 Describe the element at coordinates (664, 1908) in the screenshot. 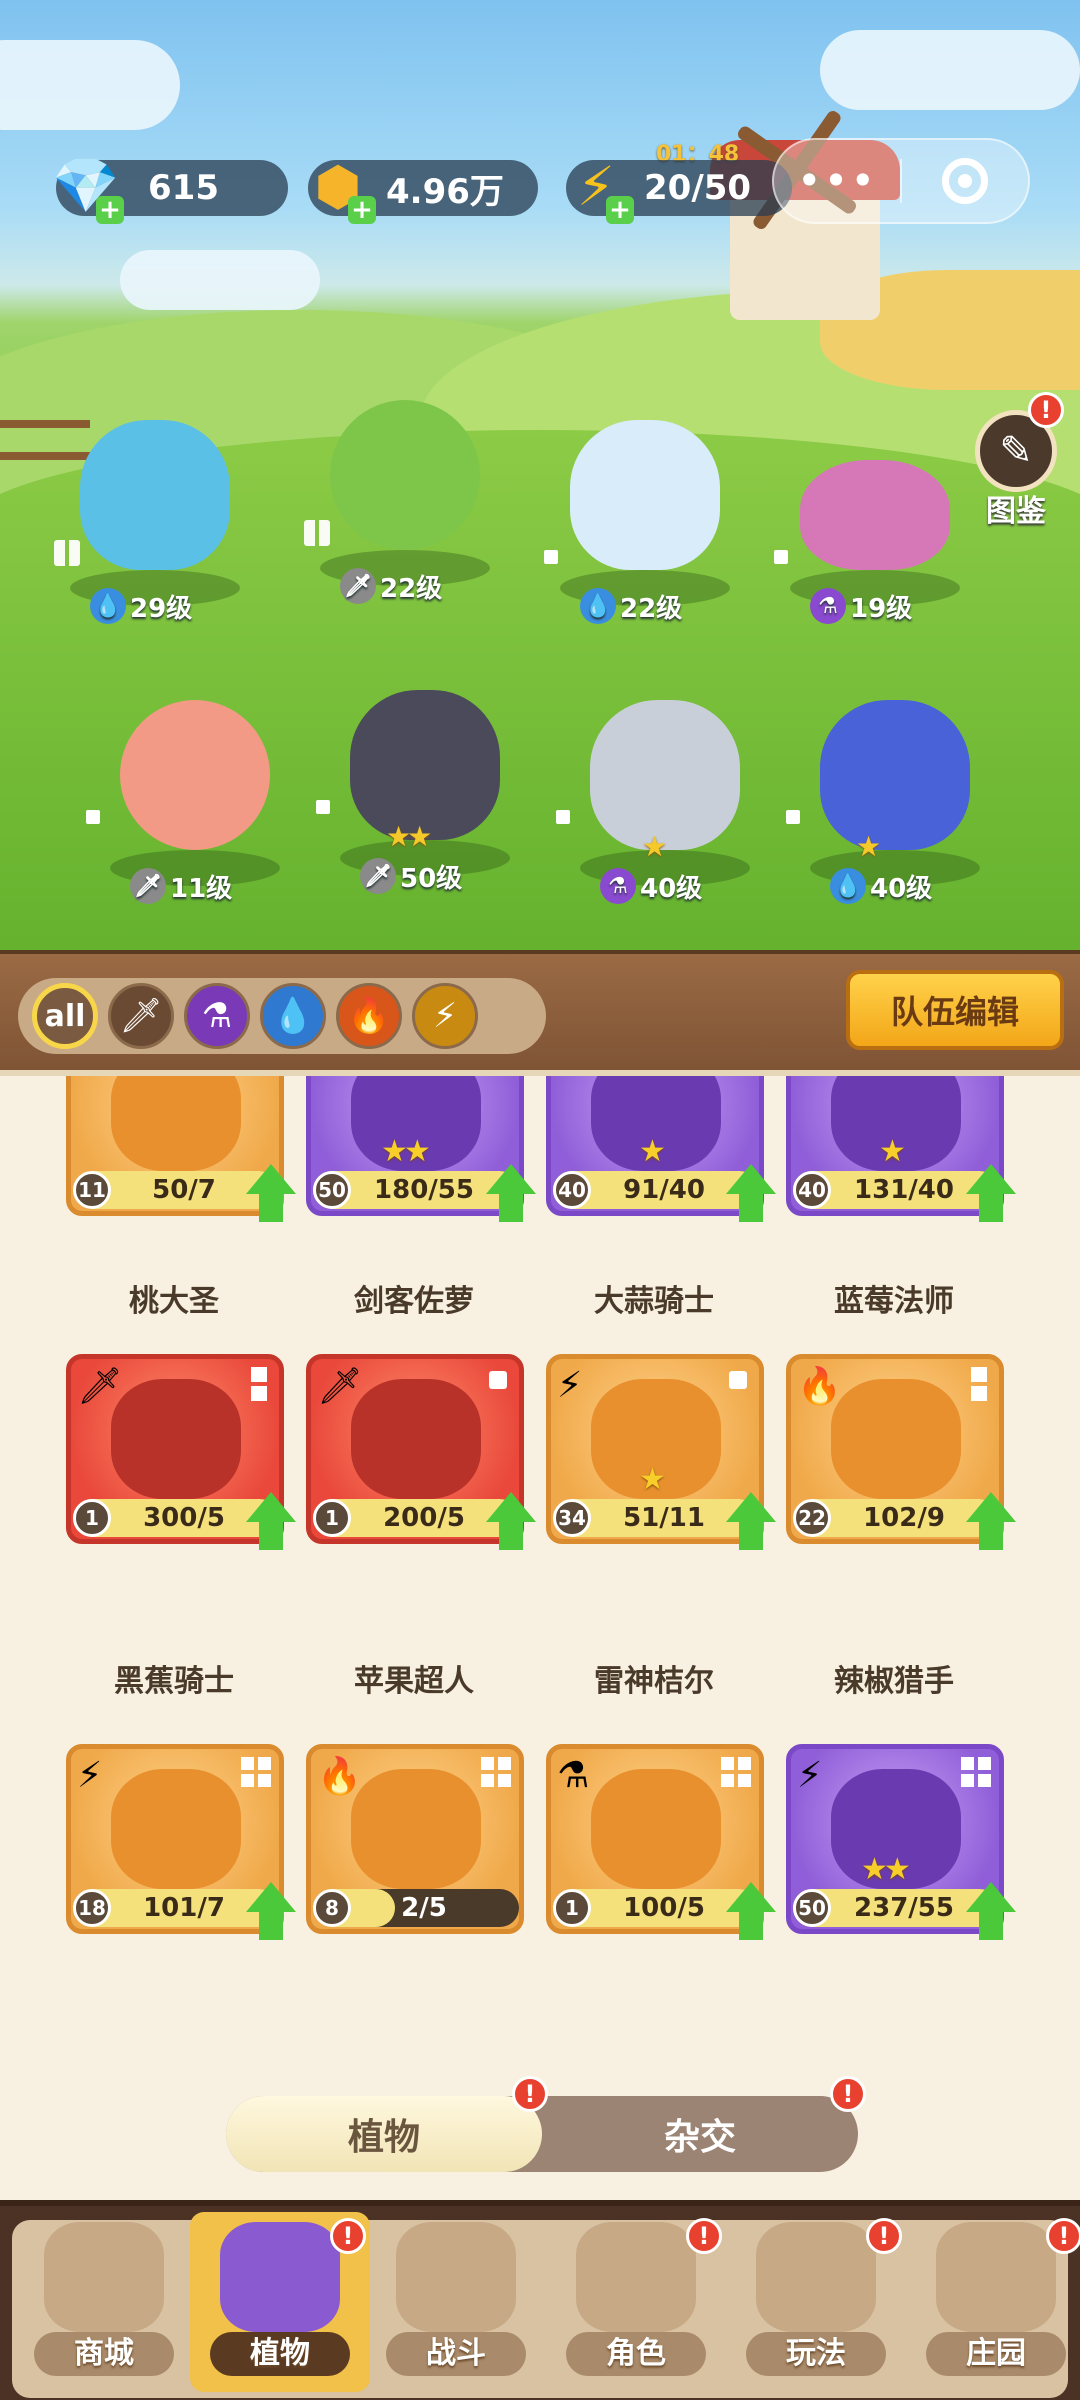

I see `shard-count: 100/5` at that location.